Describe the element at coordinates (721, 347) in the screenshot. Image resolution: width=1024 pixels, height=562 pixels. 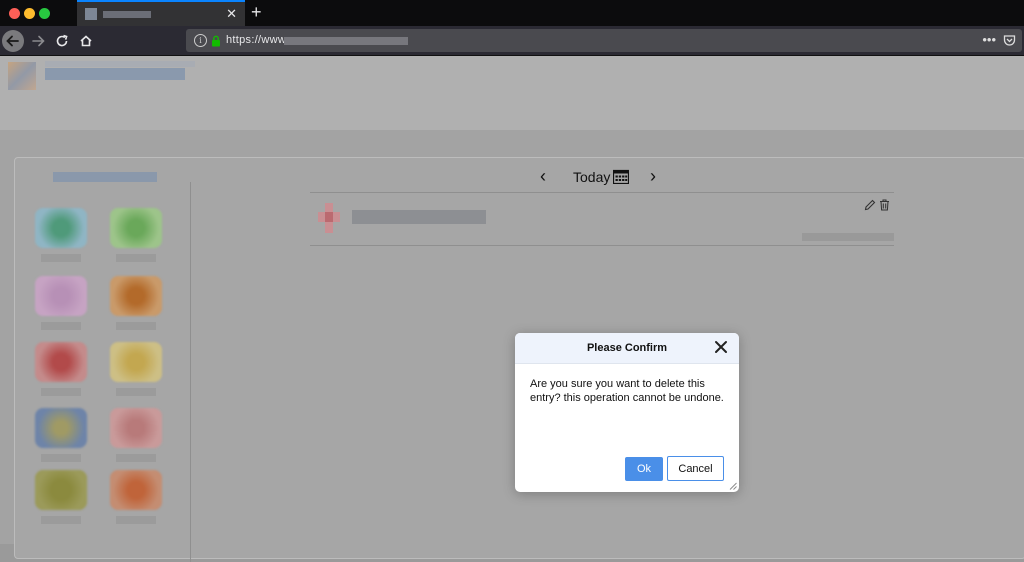
I see `close-icon` at that location.